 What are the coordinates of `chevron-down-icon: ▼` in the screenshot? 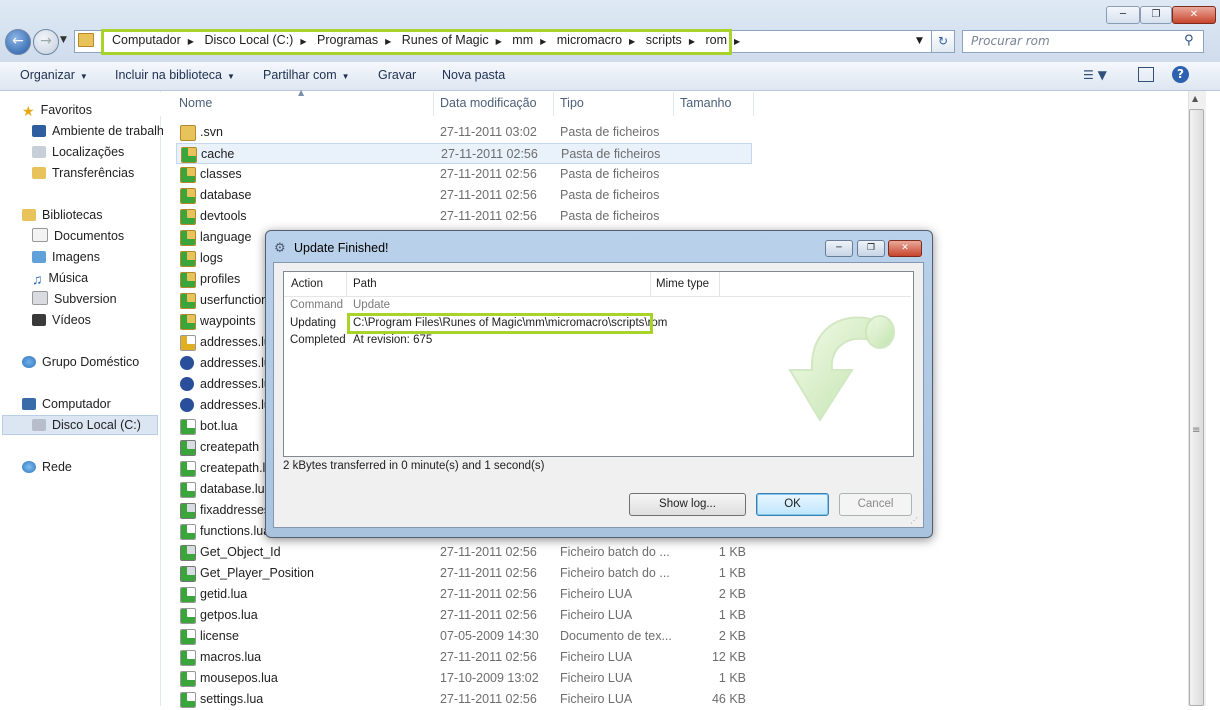 It's located at (231, 76).